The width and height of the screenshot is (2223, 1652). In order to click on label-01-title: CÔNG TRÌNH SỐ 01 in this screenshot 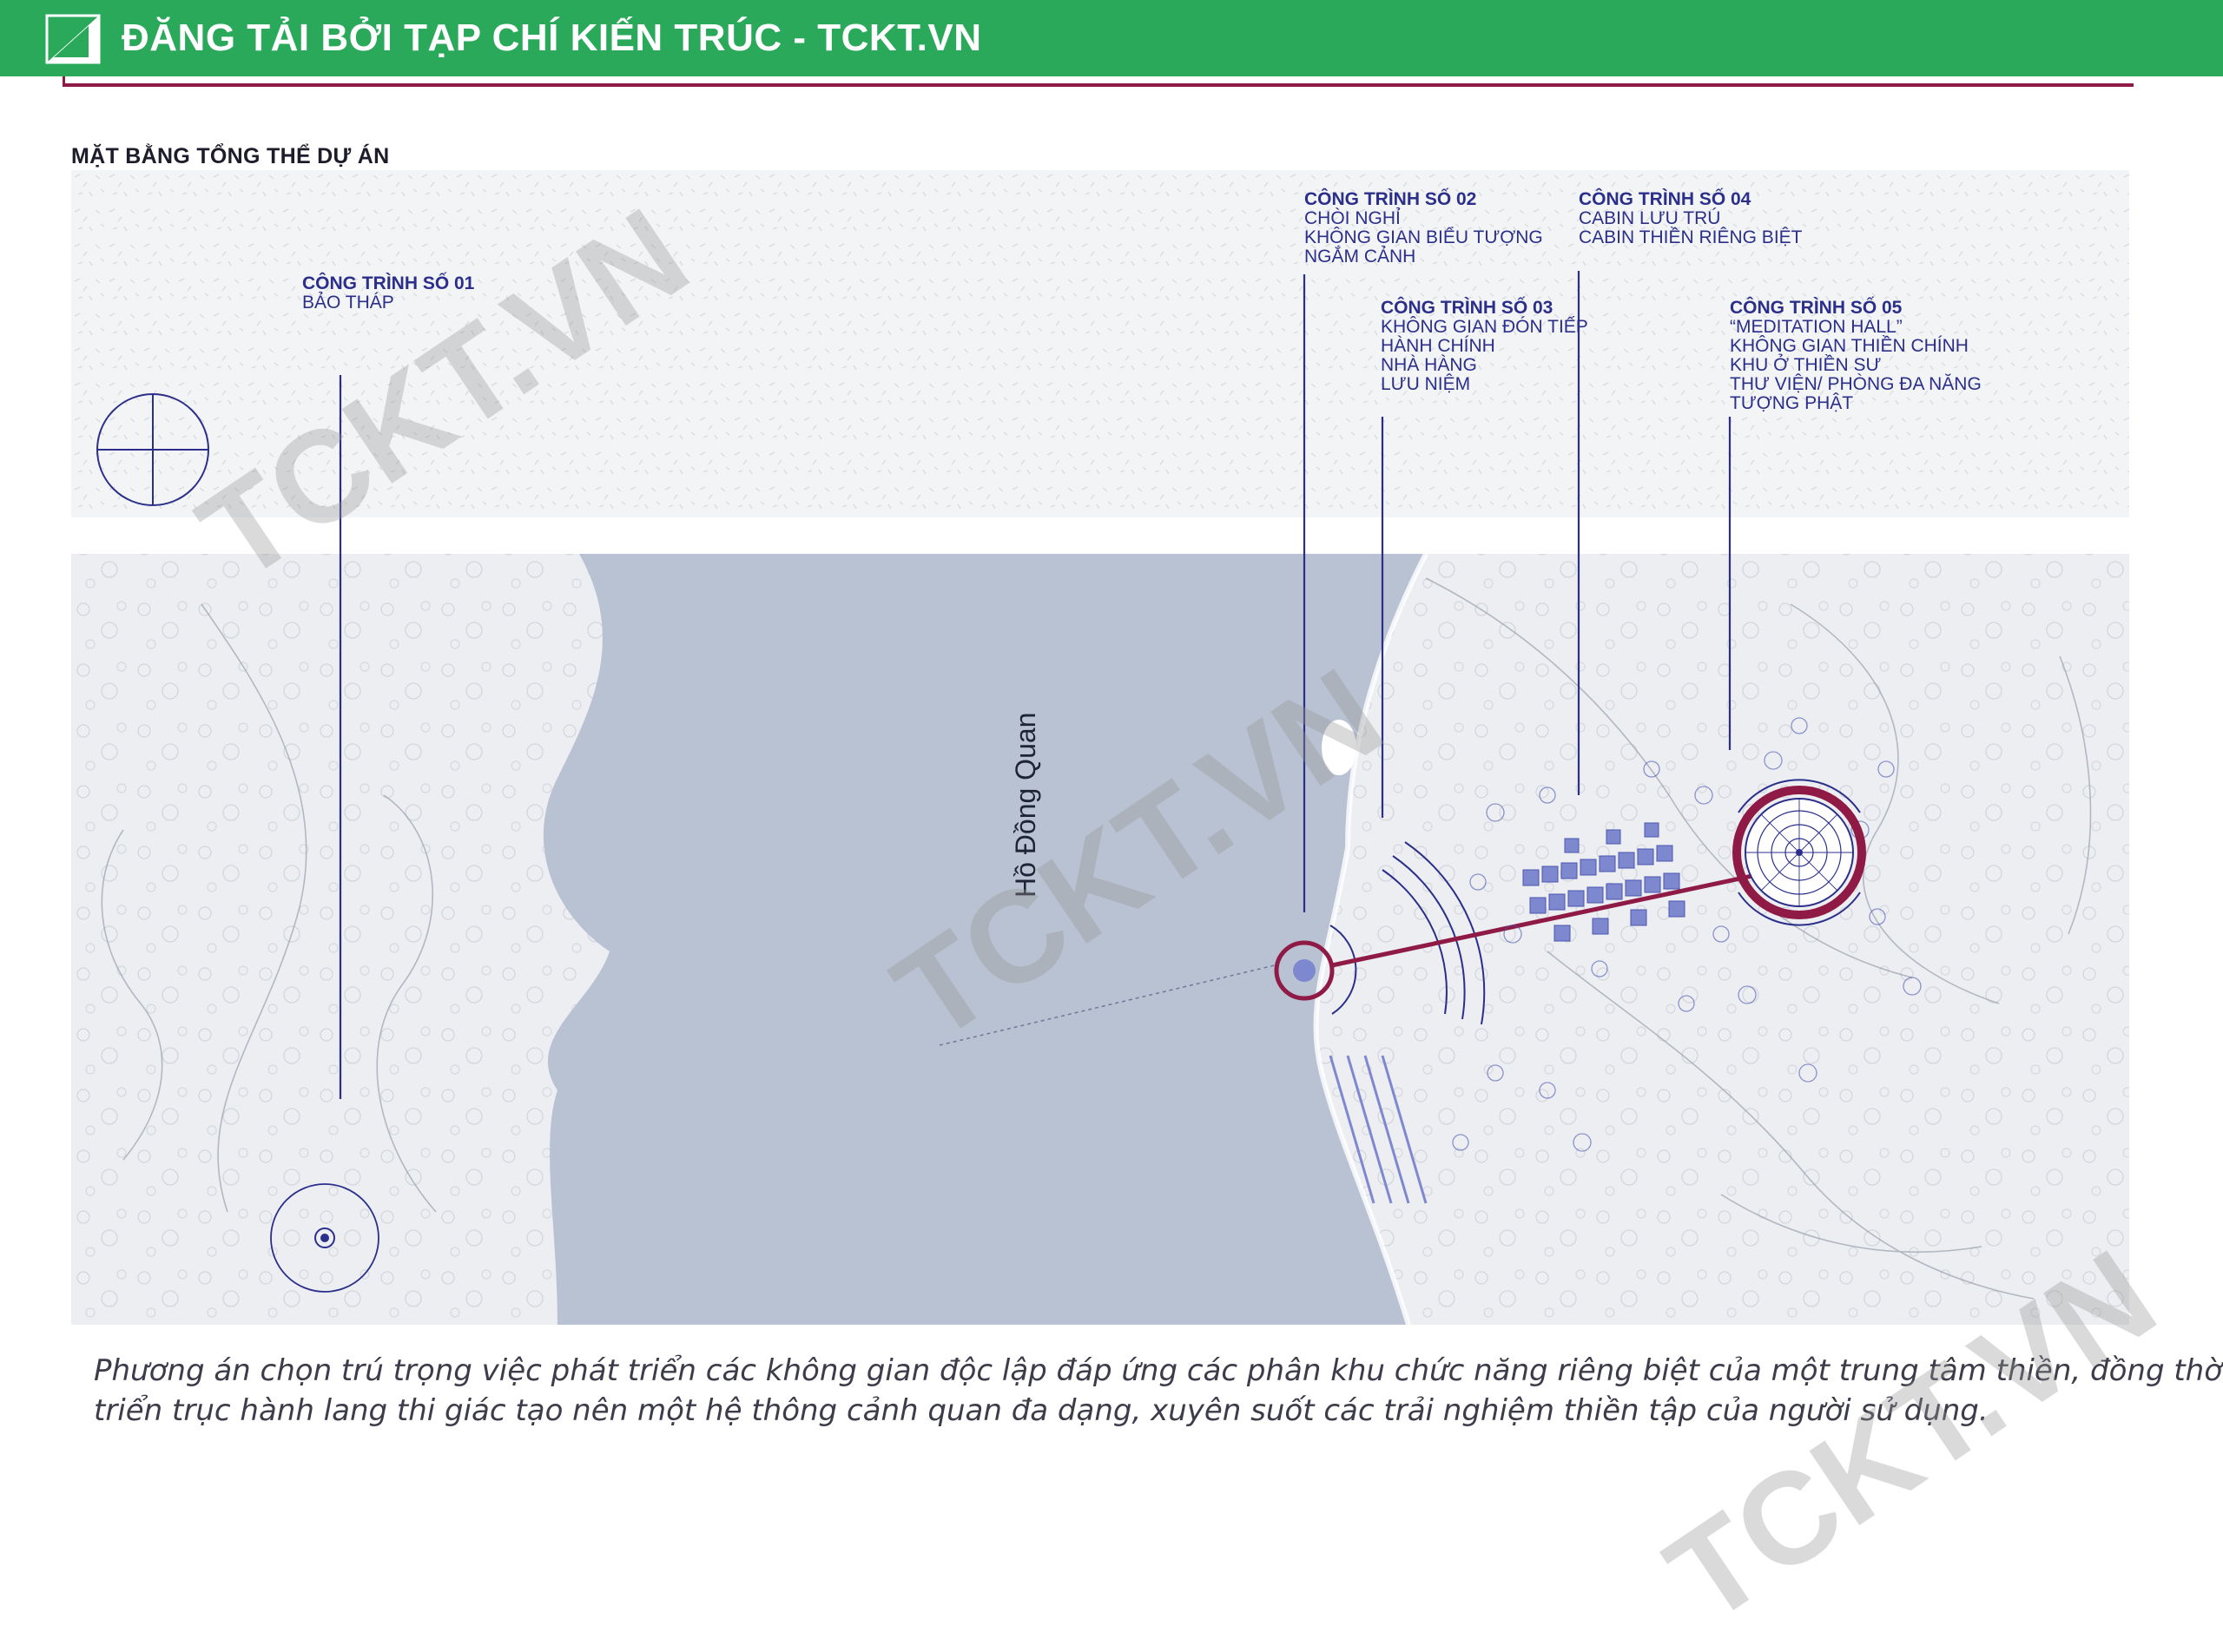, I will do `click(388, 283)`.